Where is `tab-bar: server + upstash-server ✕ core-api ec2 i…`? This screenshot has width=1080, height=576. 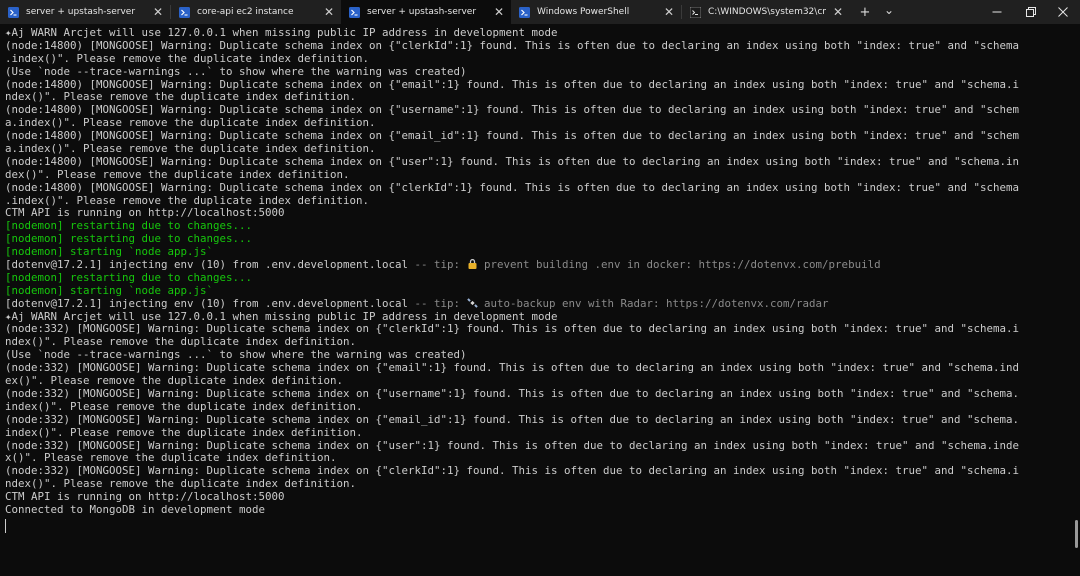 tab-bar: server + upstash-server ✕ core-api ec2 i… is located at coordinates (540, 12).